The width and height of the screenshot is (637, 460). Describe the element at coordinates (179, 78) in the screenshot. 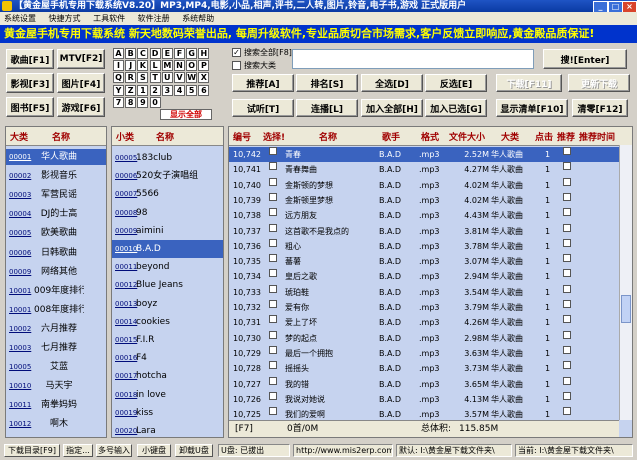

I see `letter-key: V` at that location.